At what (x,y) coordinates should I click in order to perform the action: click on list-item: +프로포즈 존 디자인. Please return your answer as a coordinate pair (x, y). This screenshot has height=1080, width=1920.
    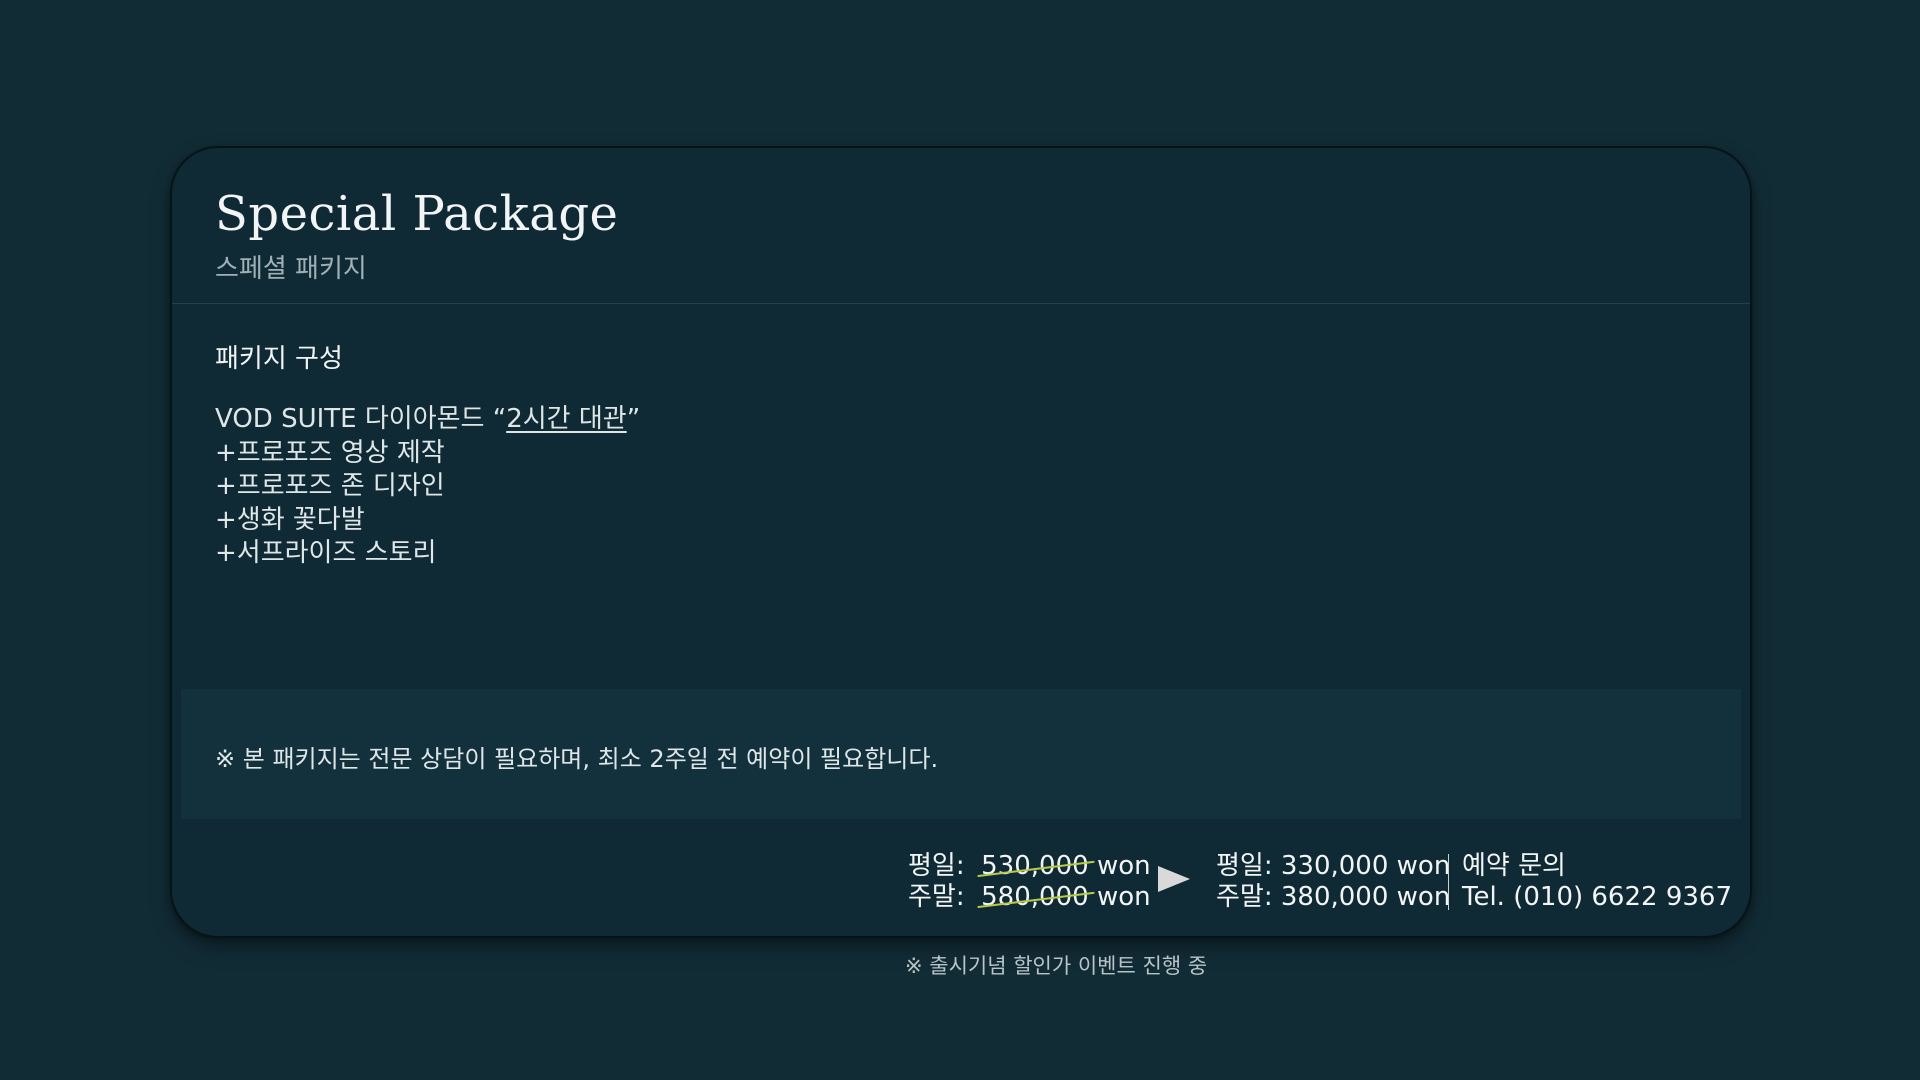
    Looking at the image, I should click on (330, 486).